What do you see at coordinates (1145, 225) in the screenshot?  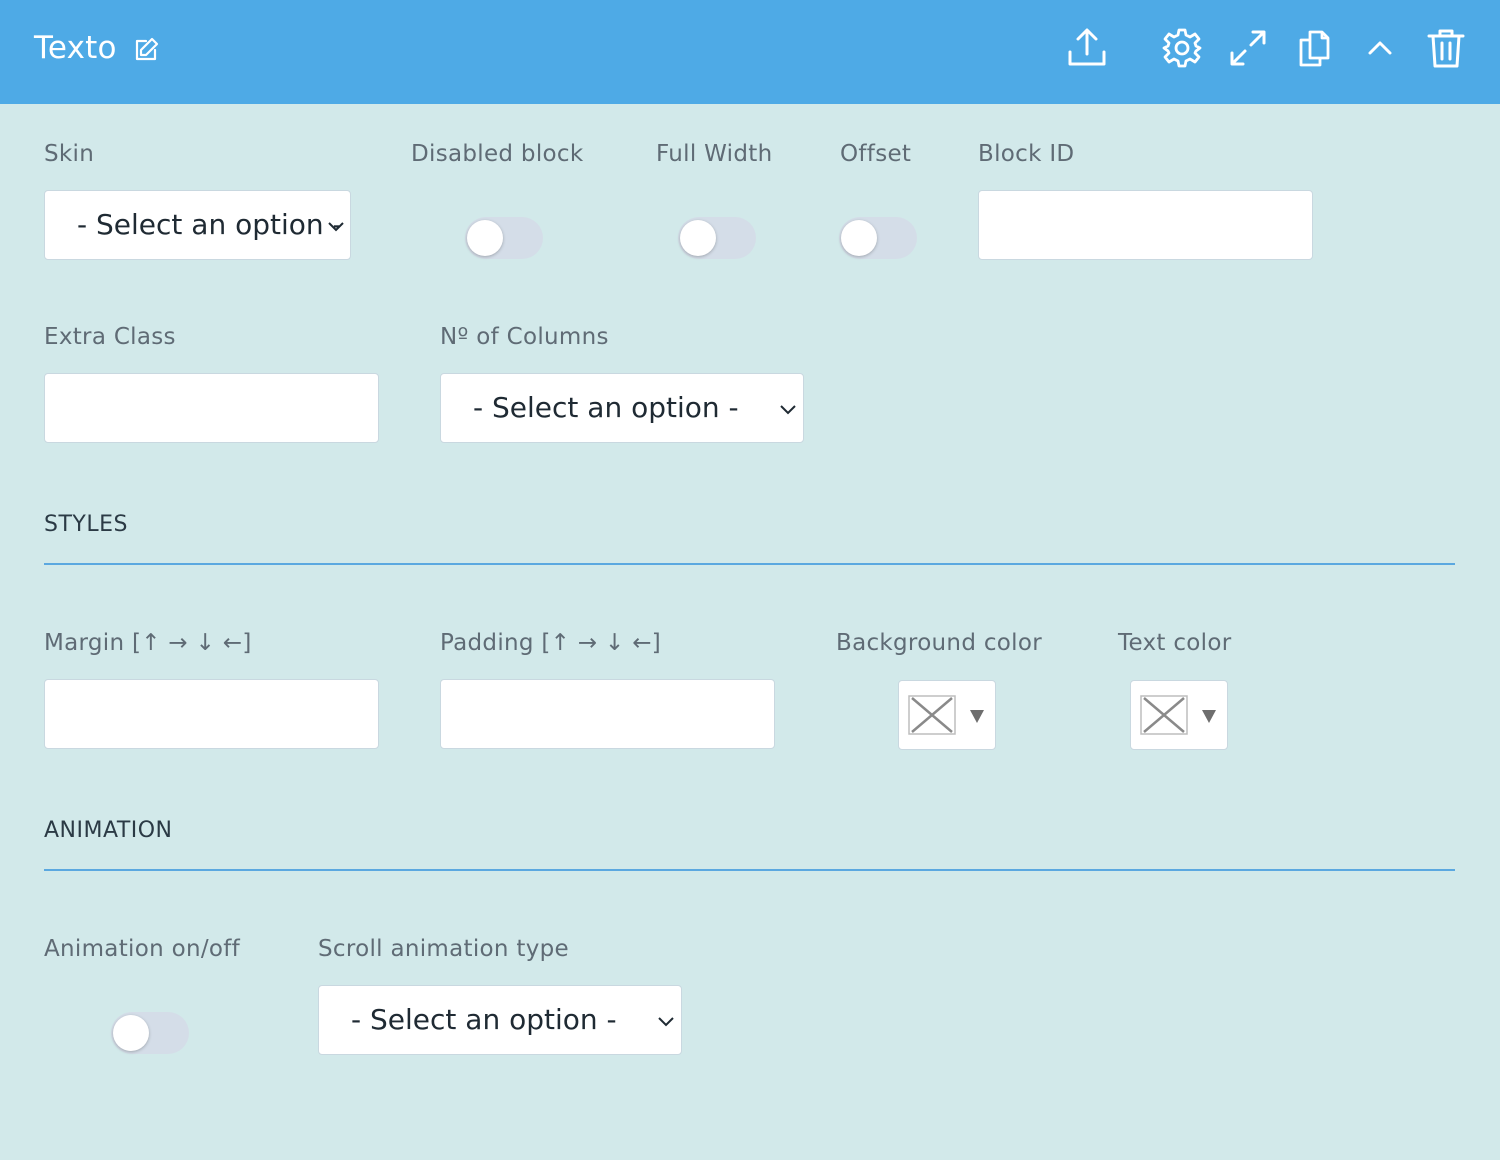 I see `block-id-input` at bounding box center [1145, 225].